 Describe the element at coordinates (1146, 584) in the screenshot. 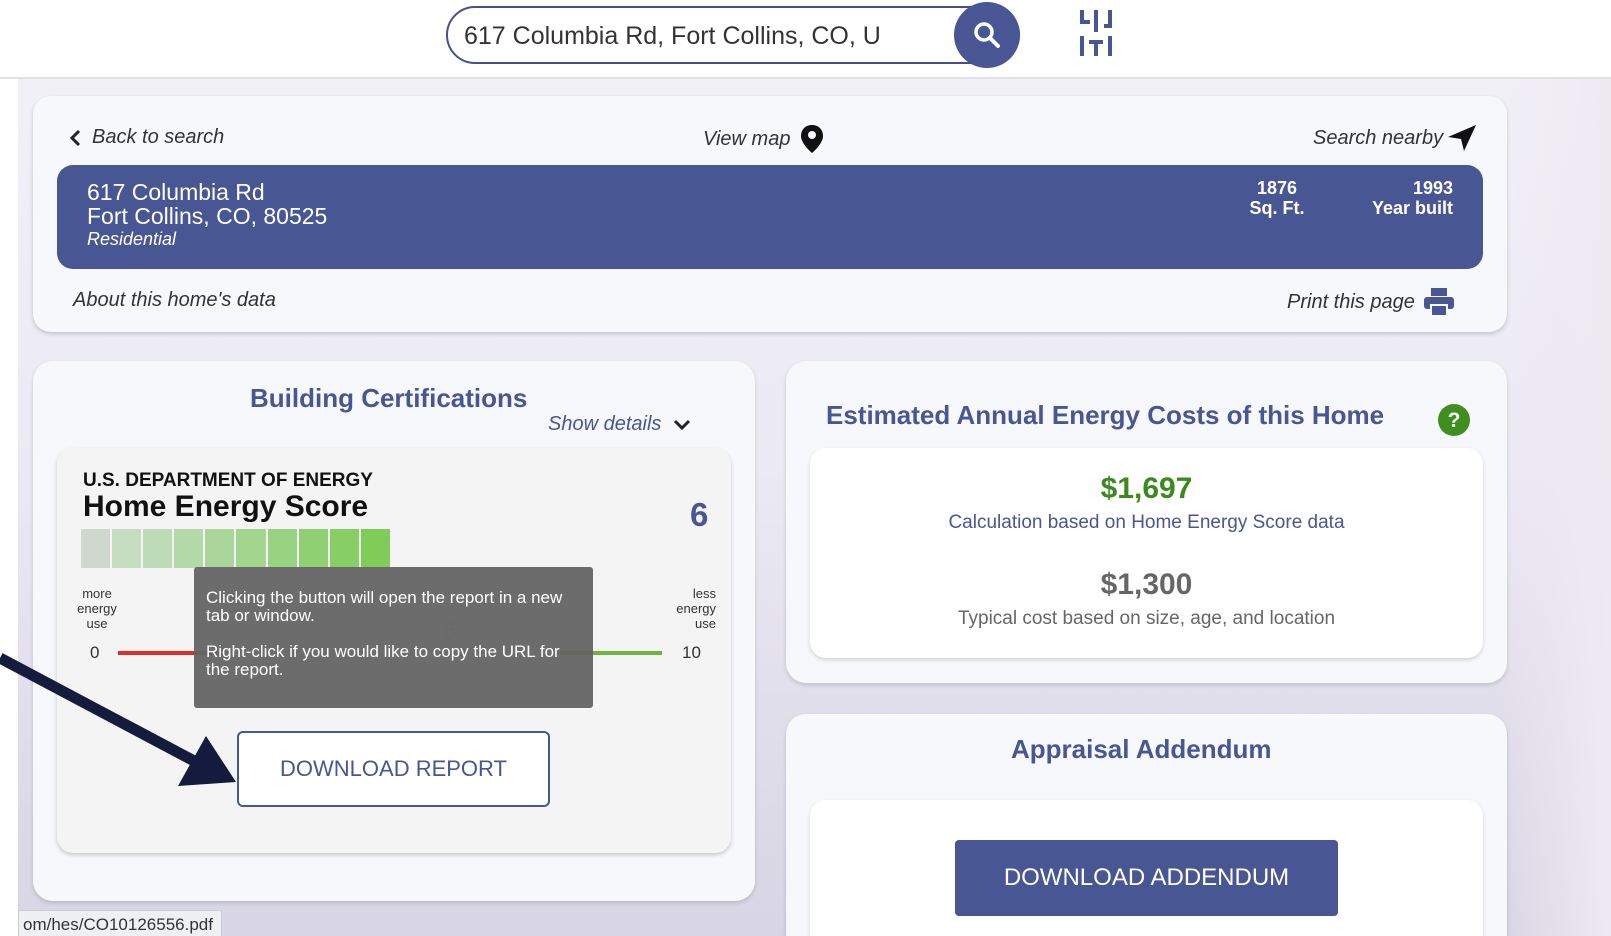

I see `typical-annual-cost: $1,300` at that location.